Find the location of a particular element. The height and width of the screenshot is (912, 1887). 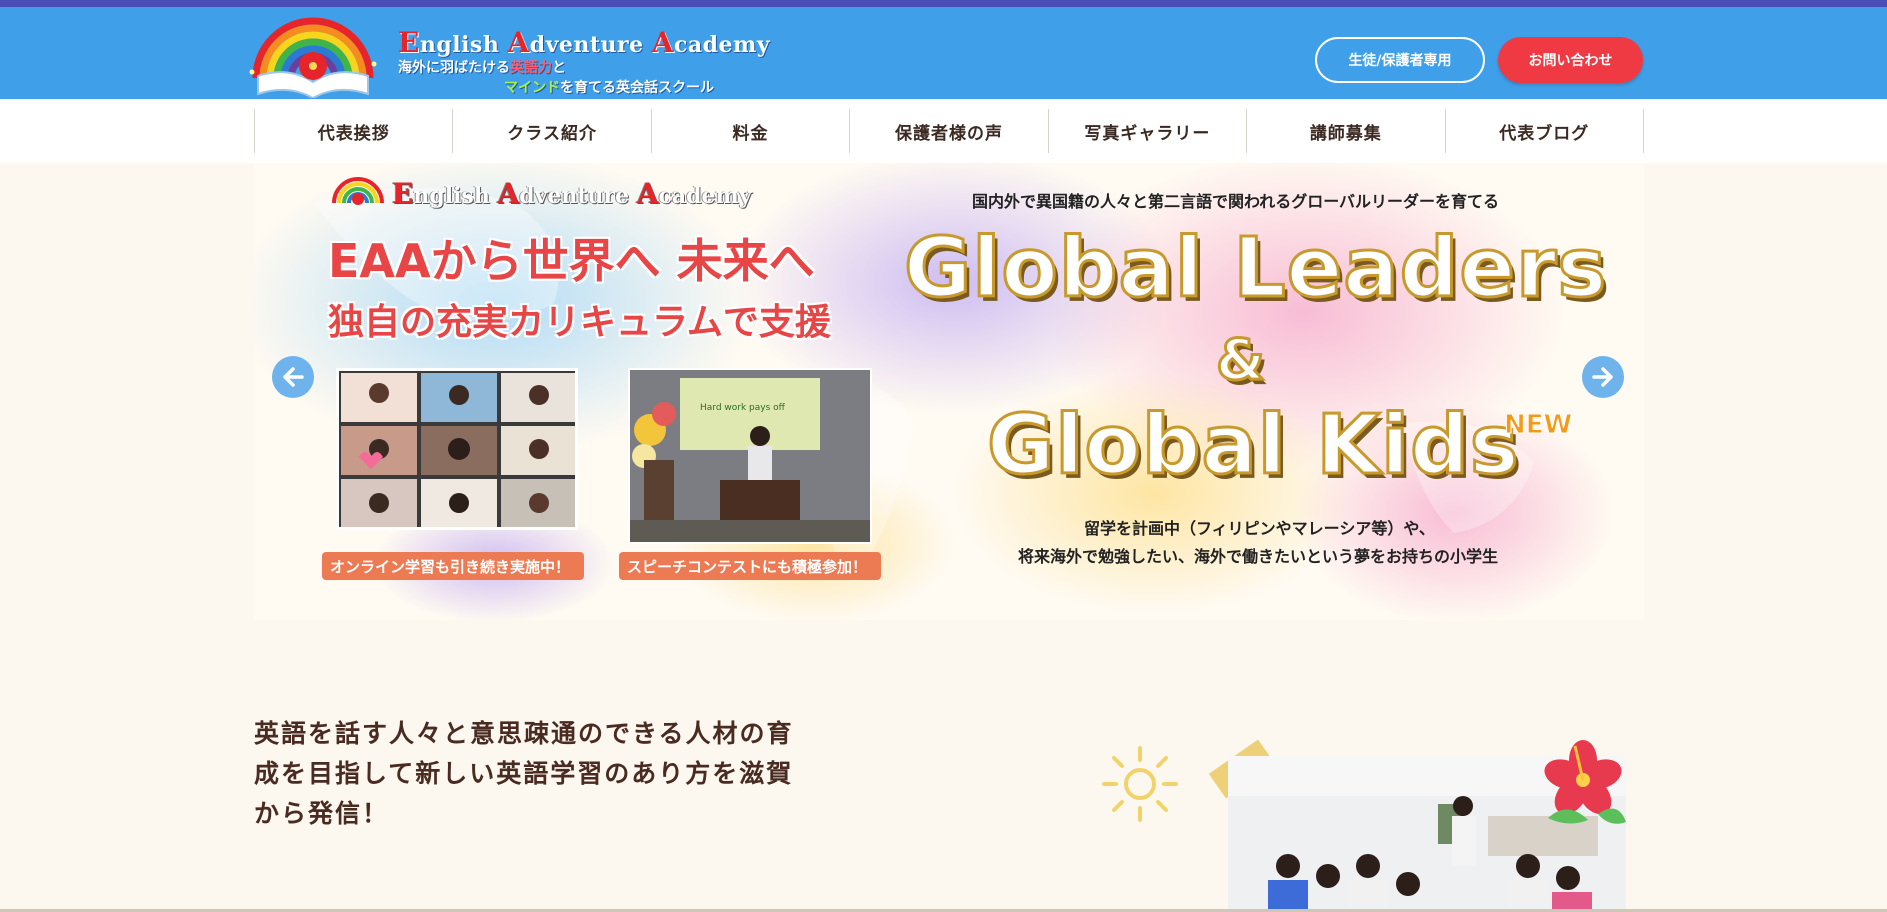

nav-item-recruit: 講師募集 is located at coordinates (1345, 131).